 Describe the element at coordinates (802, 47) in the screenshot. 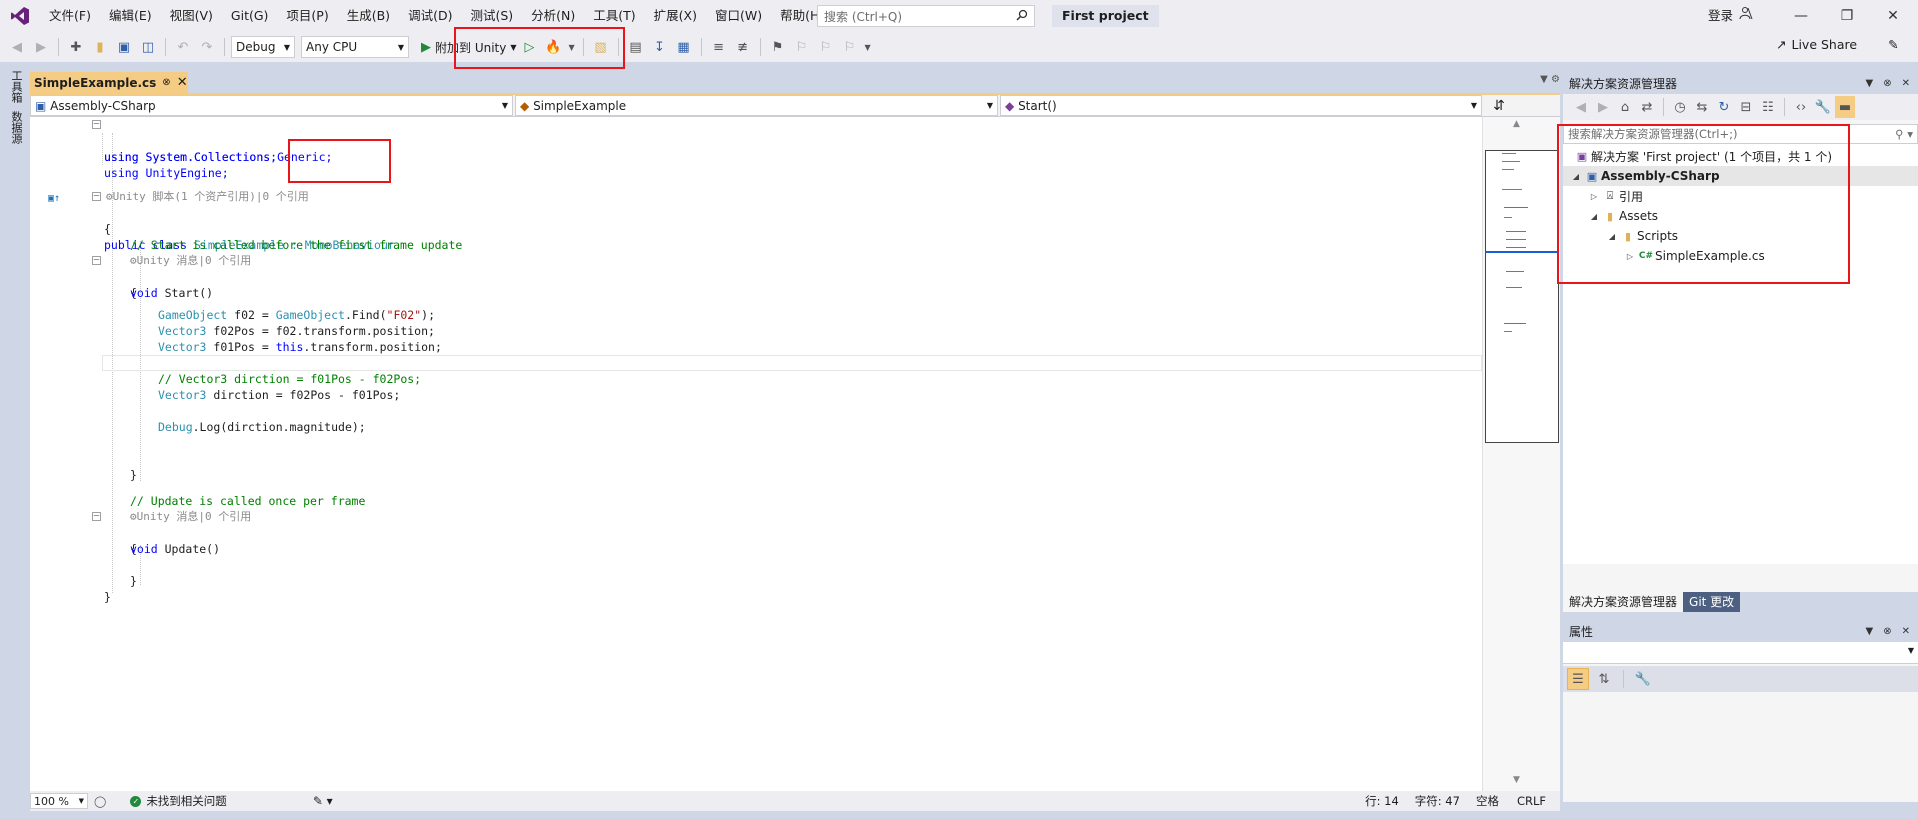

I see `bookmark-prev-icon: ⚐` at that location.